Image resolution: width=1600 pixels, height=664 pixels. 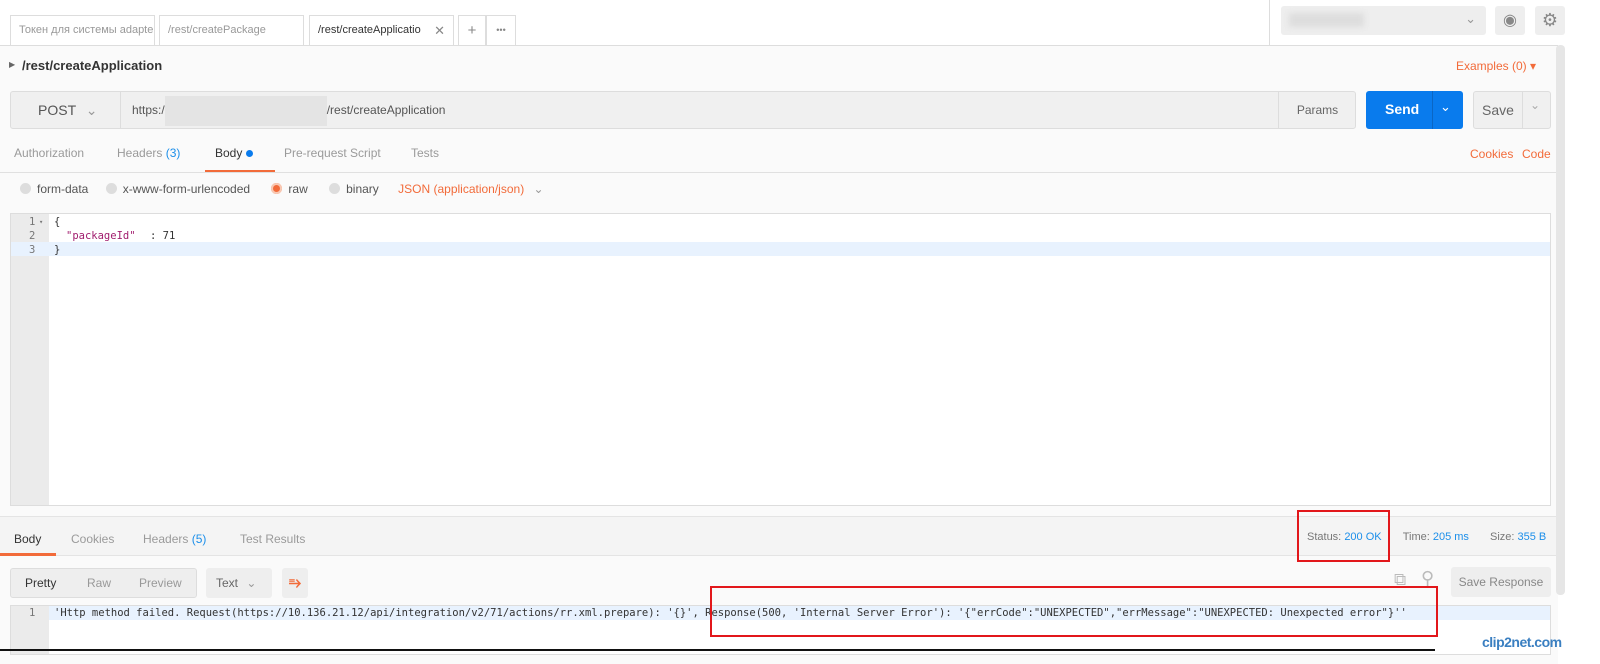 I want to click on radio-x-www-form-urlencoded: x-www-form-urlencoded, so click(x=177, y=189).